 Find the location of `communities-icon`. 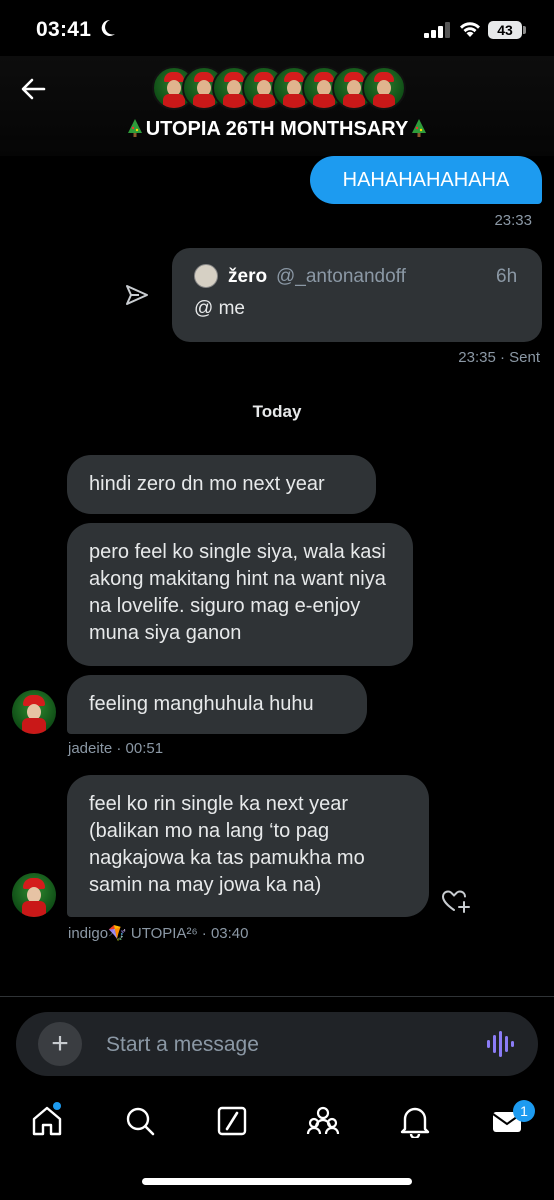

communities-icon is located at coordinates (323, 1121).